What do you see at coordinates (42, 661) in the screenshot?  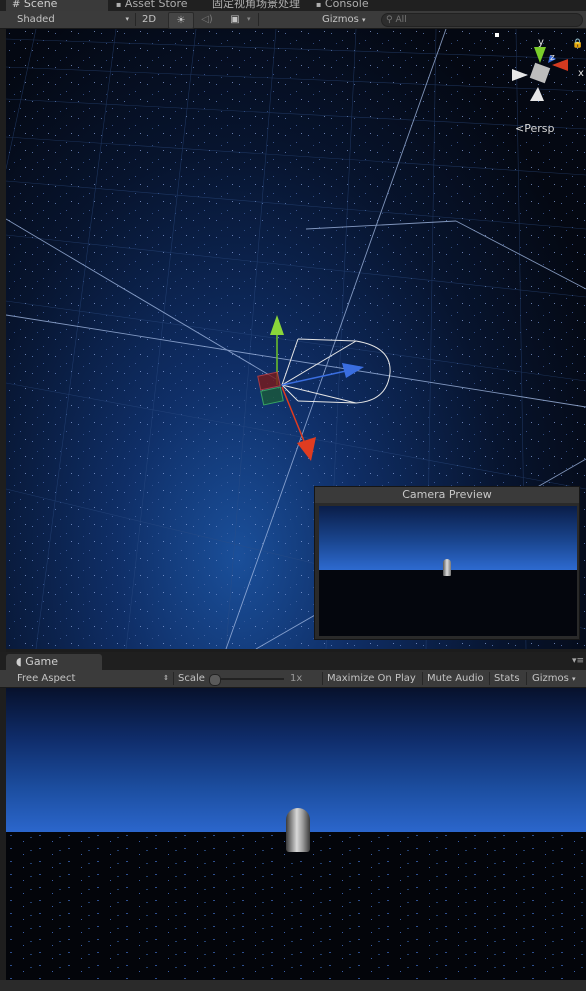 I see `tab-game-label: Game` at bounding box center [42, 661].